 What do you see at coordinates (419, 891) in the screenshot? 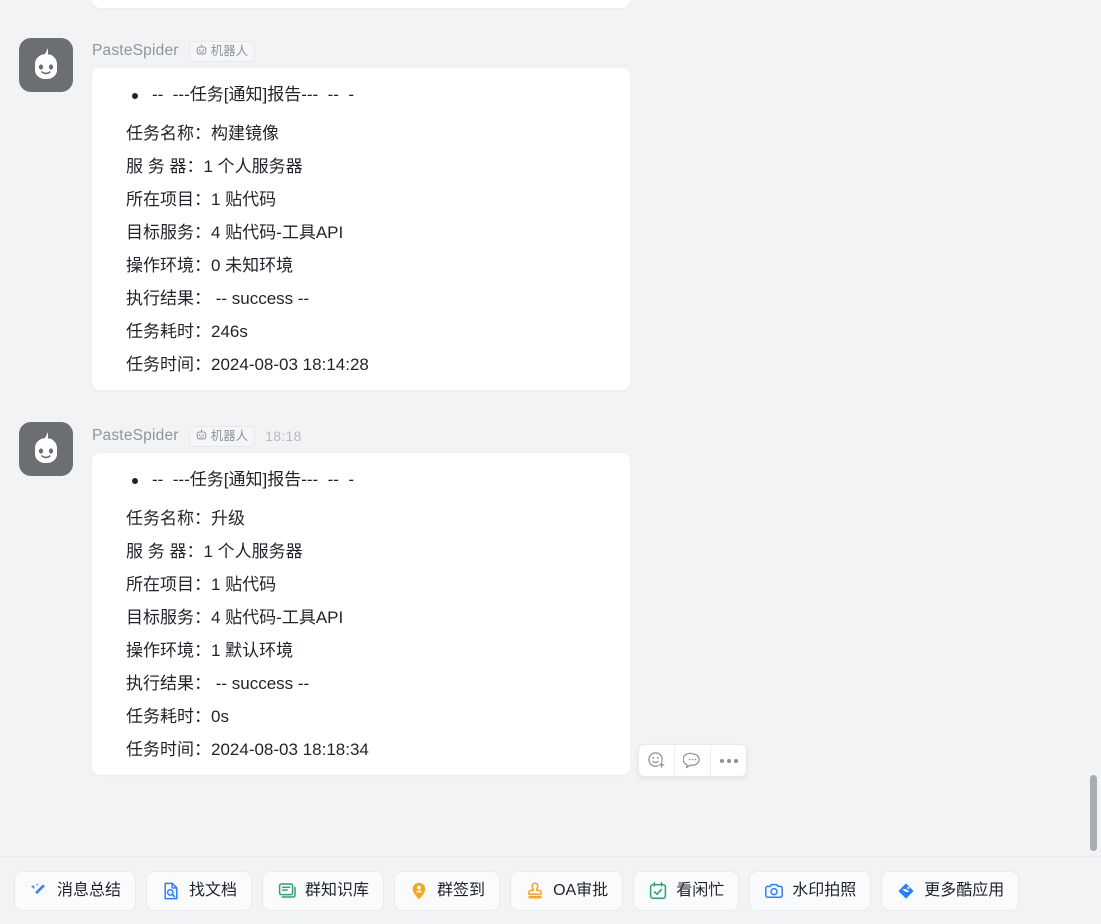
I see `location-pin-user-icon` at bounding box center [419, 891].